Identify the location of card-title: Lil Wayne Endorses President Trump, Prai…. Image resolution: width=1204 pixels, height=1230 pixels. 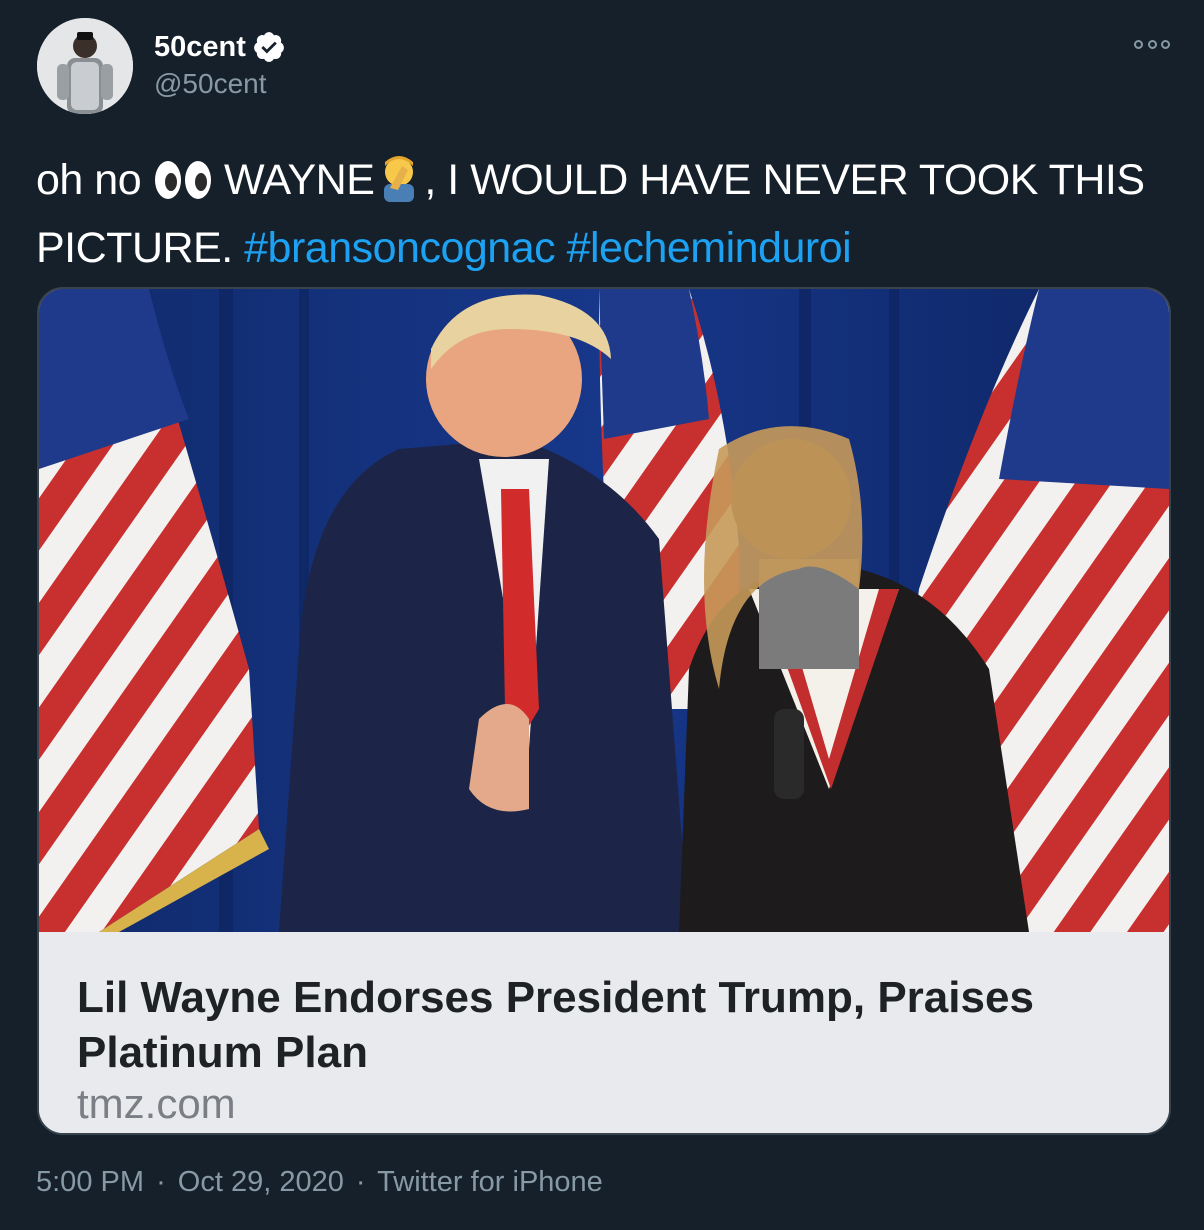
(607, 1025).